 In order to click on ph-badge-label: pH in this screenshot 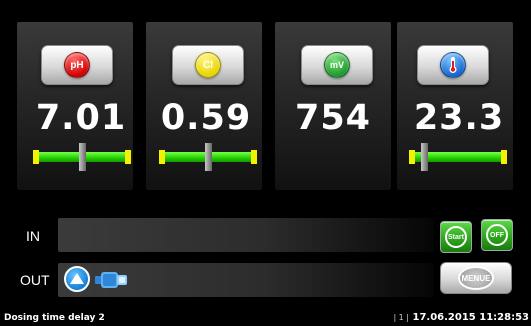, I will do `click(77, 65)`.